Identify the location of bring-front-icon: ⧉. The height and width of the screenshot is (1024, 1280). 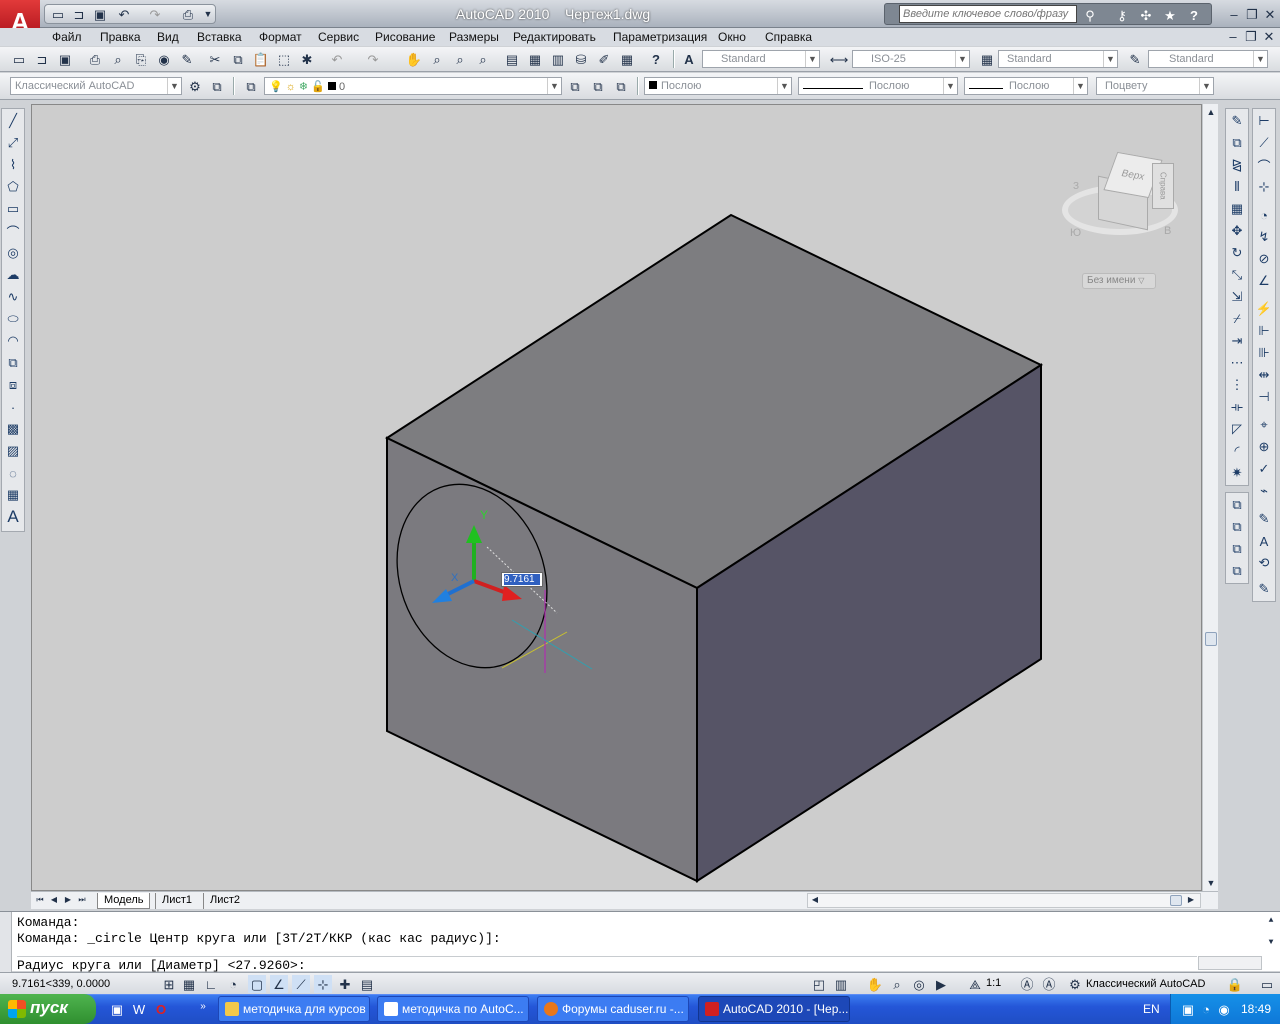
(1237, 505).